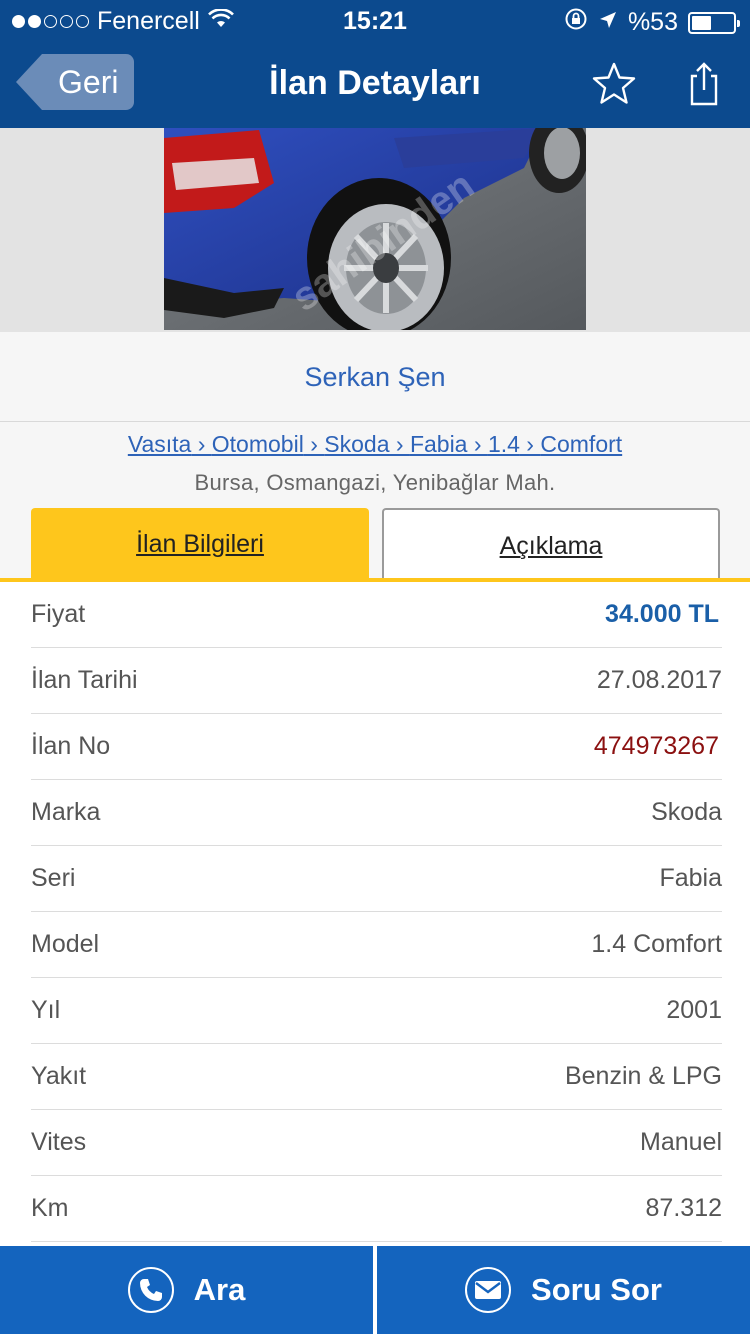 The height and width of the screenshot is (1334, 750). I want to click on detail-label: Seri, so click(53, 878).